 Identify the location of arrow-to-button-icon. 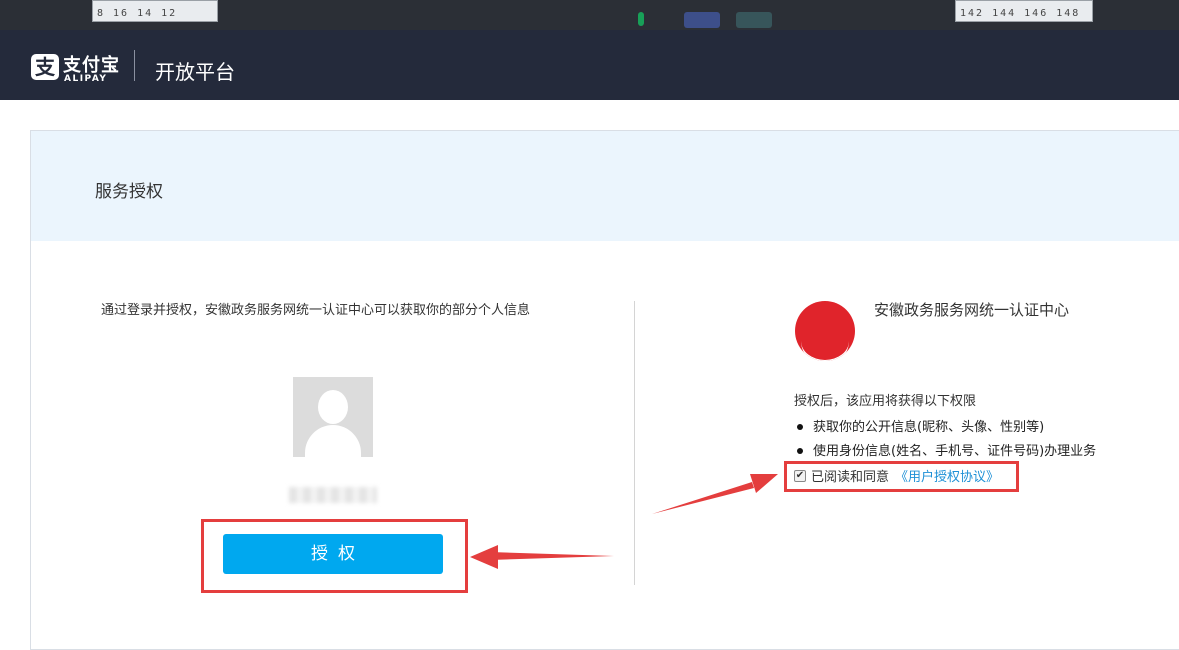
(542, 557).